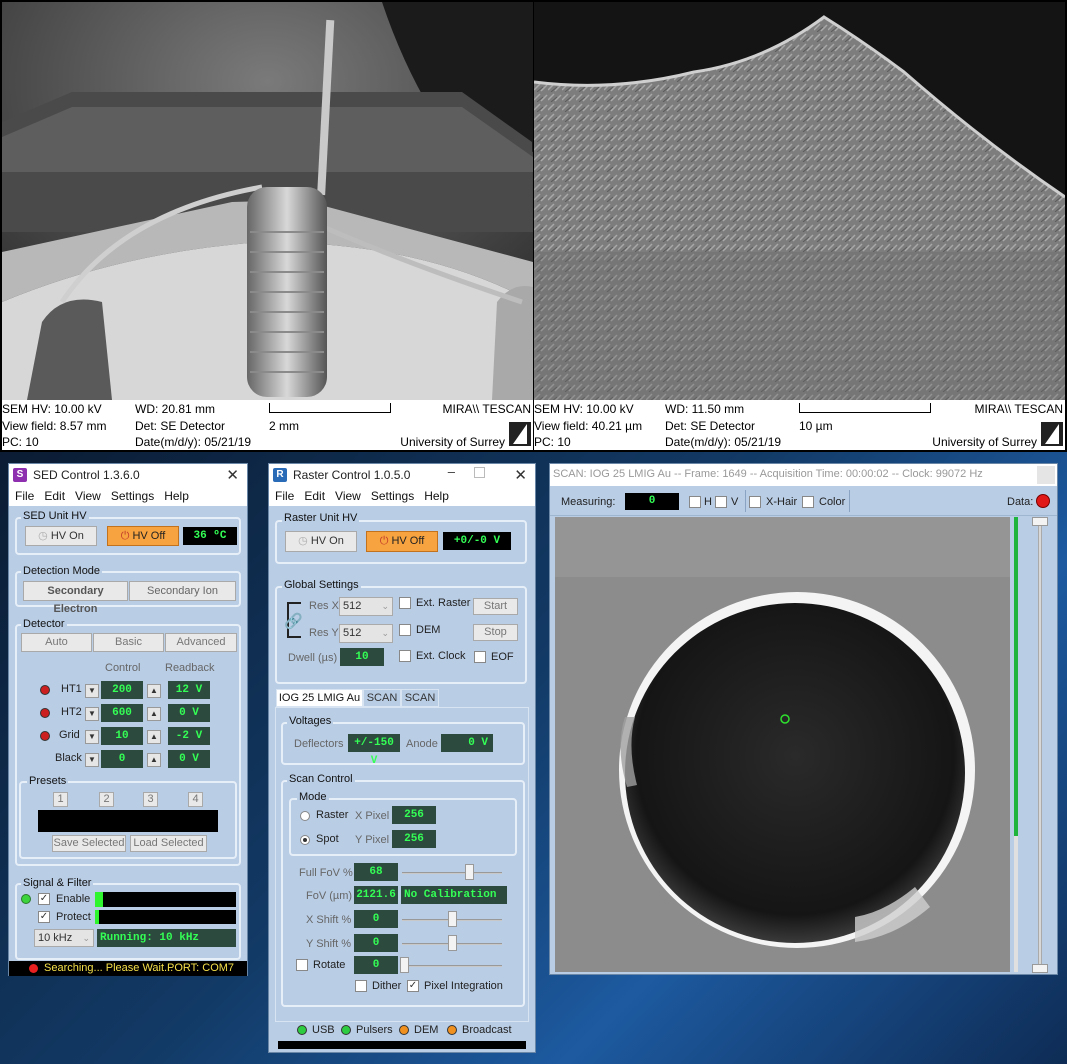 The image size is (1067, 1064). What do you see at coordinates (420, 698) in the screenshot?
I see `tab-scan-2: SCAN` at bounding box center [420, 698].